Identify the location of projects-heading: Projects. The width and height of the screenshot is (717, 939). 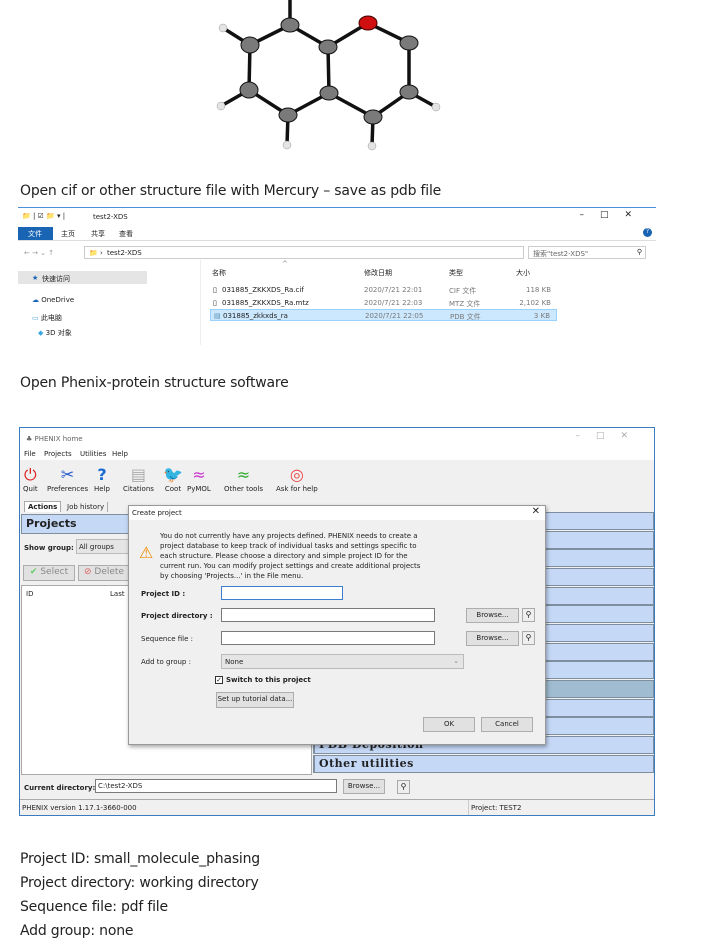
(51, 523).